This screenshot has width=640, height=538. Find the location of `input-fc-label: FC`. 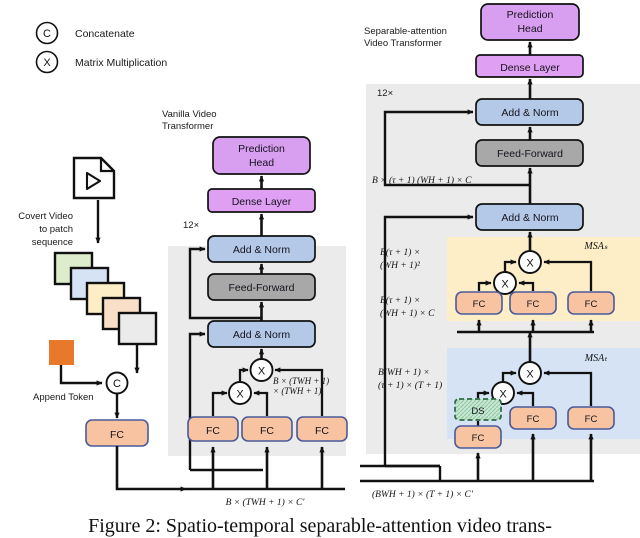

input-fc-label: FC is located at coordinates (117, 435).